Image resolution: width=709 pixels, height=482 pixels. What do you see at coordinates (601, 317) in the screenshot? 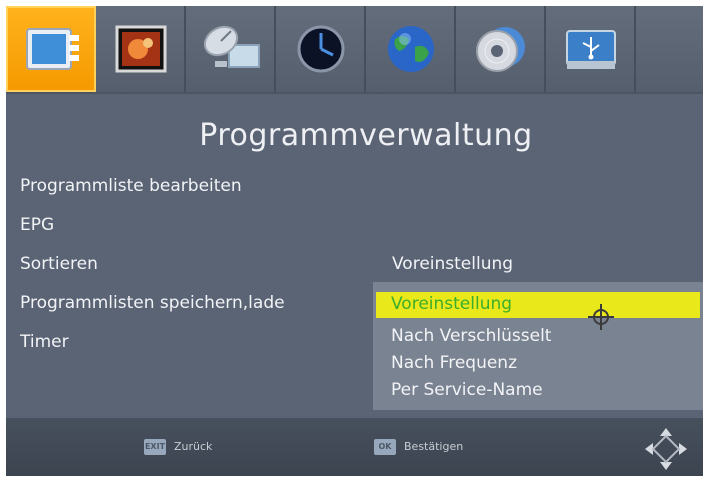
I see `crosshair-cursor-icon` at bounding box center [601, 317].